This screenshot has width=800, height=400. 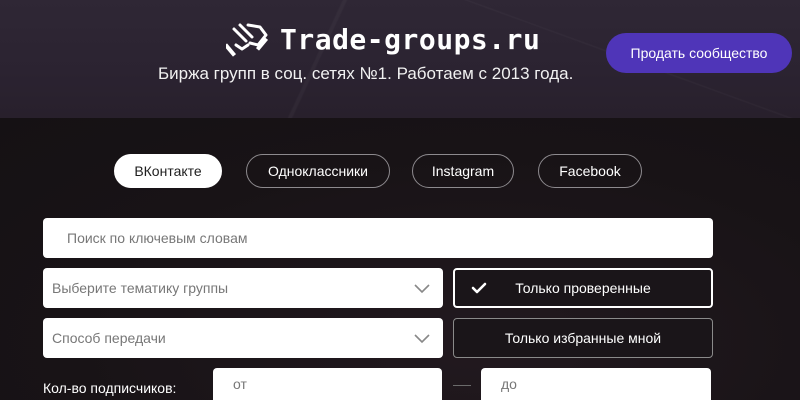 What do you see at coordinates (168, 171) in the screenshot?
I see `tab-vkontakte: ВКонтакте` at bounding box center [168, 171].